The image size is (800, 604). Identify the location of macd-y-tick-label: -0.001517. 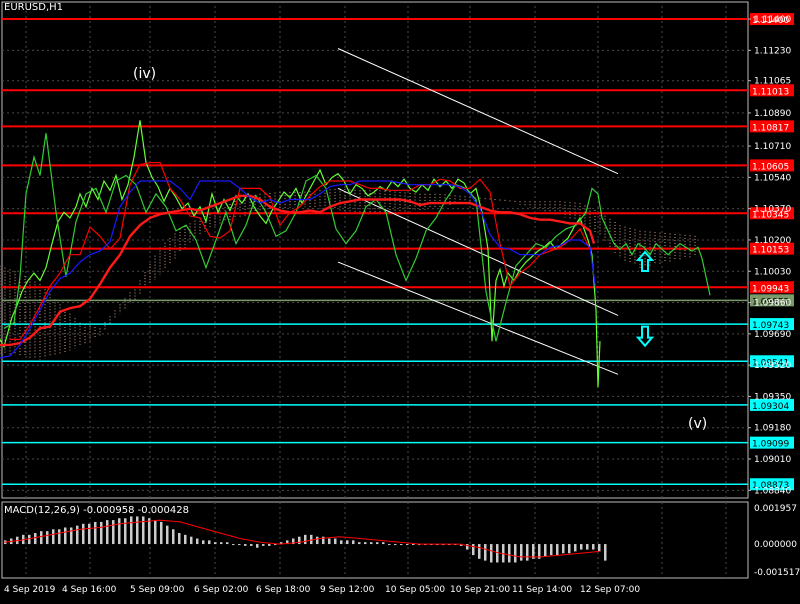
(777, 573).